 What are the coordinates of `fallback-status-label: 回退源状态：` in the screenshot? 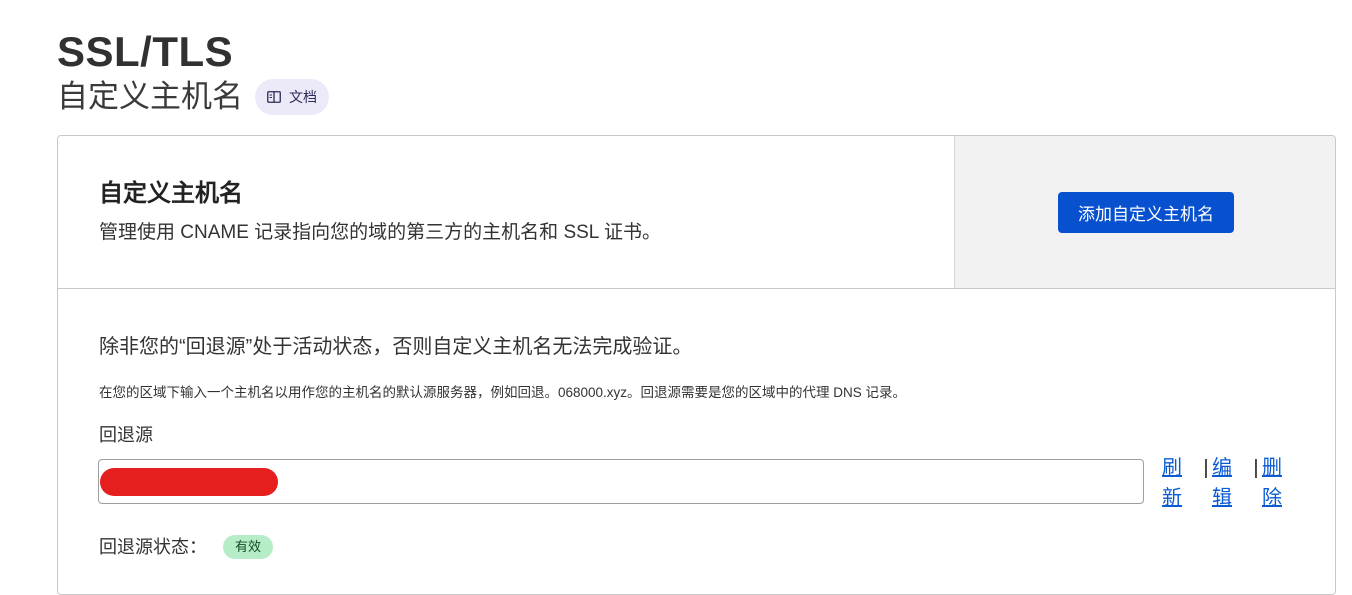 It's located at (153, 547).